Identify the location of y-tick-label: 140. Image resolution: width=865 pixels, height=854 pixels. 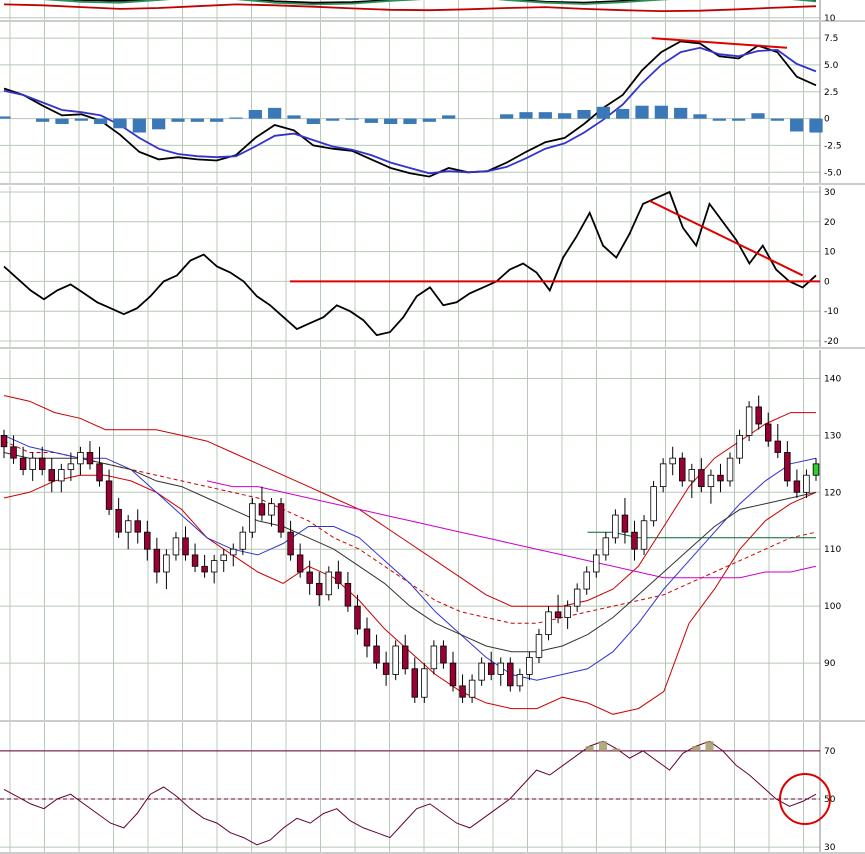
(832, 379).